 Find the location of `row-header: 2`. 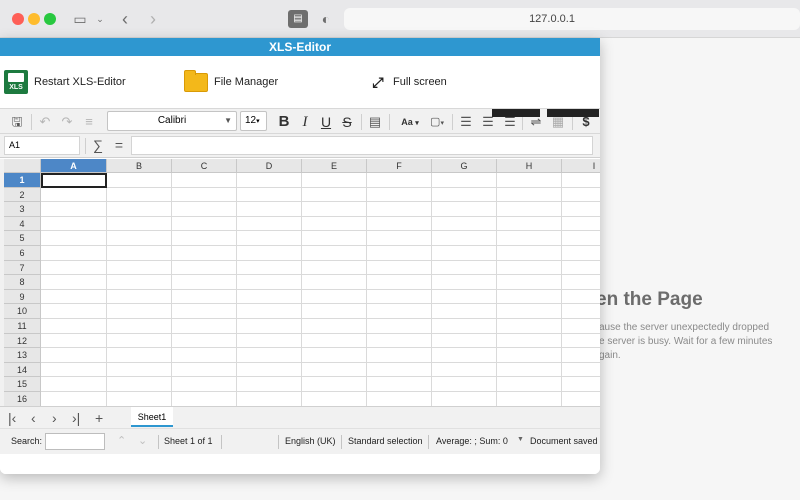

row-header: 2 is located at coordinates (22, 195).